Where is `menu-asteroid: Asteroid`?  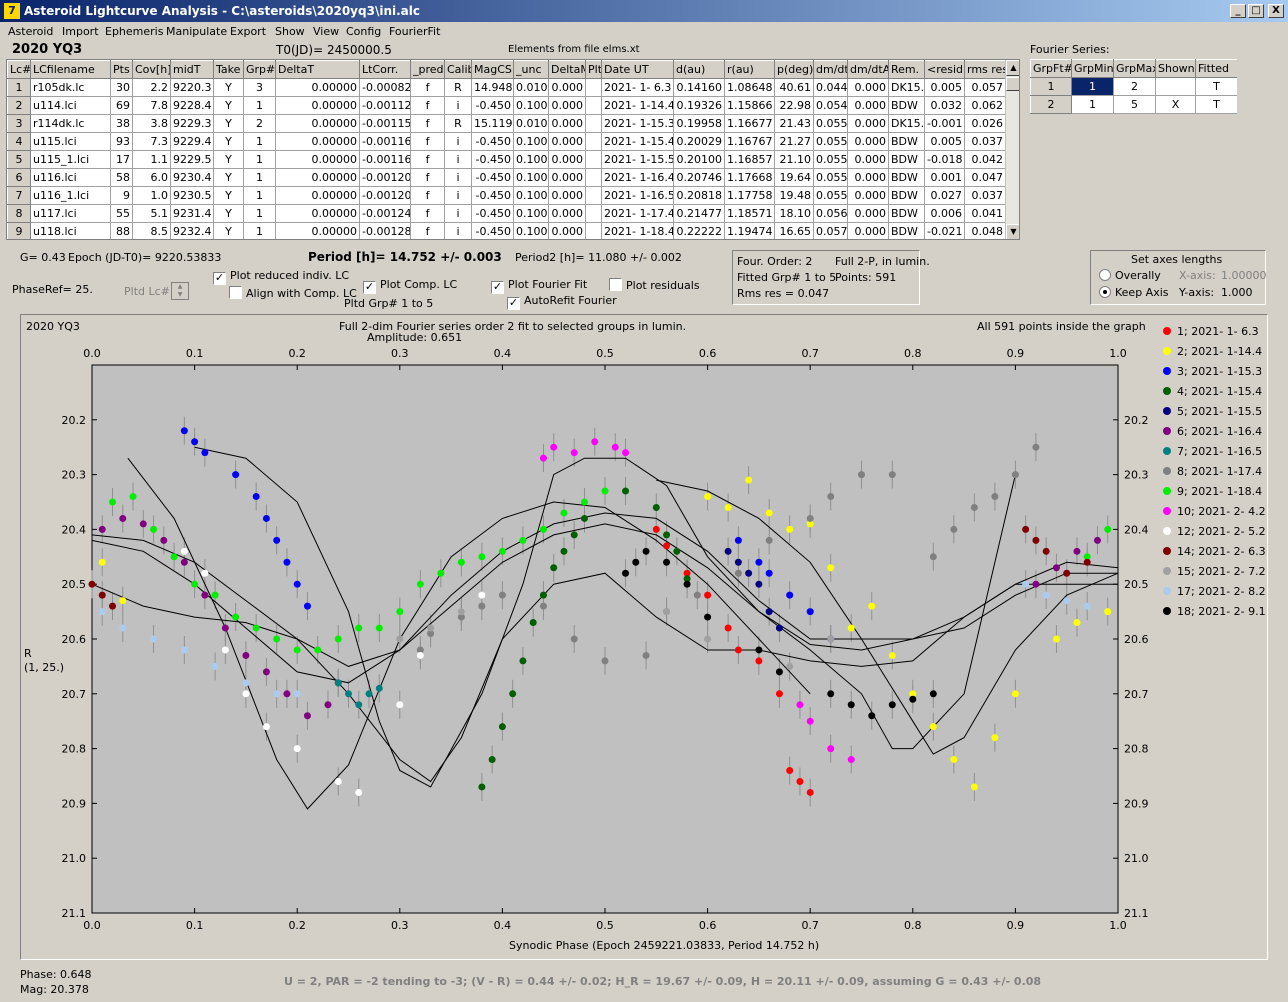
menu-asteroid: Asteroid is located at coordinates (30, 31).